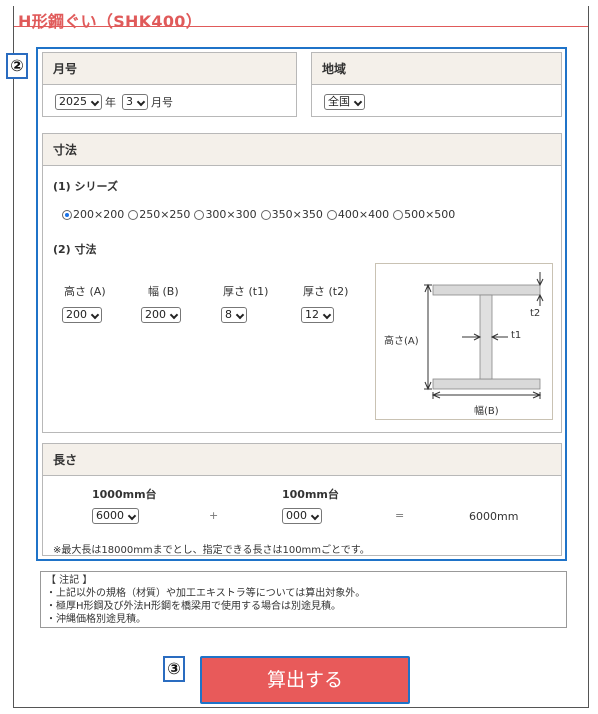 Image resolution: width=598 pixels, height=714 pixels. What do you see at coordinates (302, 460) in the screenshot?
I see `length-heading: 長さ` at bounding box center [302, 460].